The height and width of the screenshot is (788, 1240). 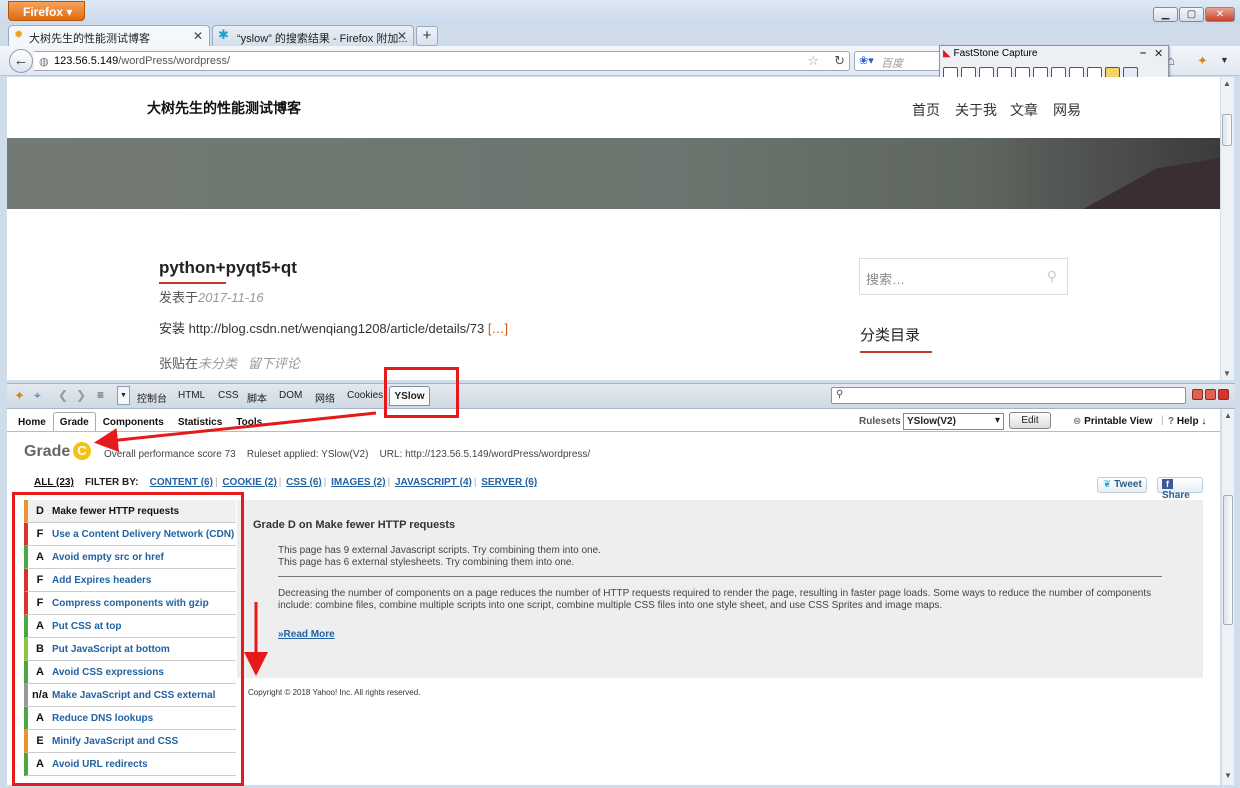 I want to click on help-menu: ? Help ↓, so click(x=1187, y=421).